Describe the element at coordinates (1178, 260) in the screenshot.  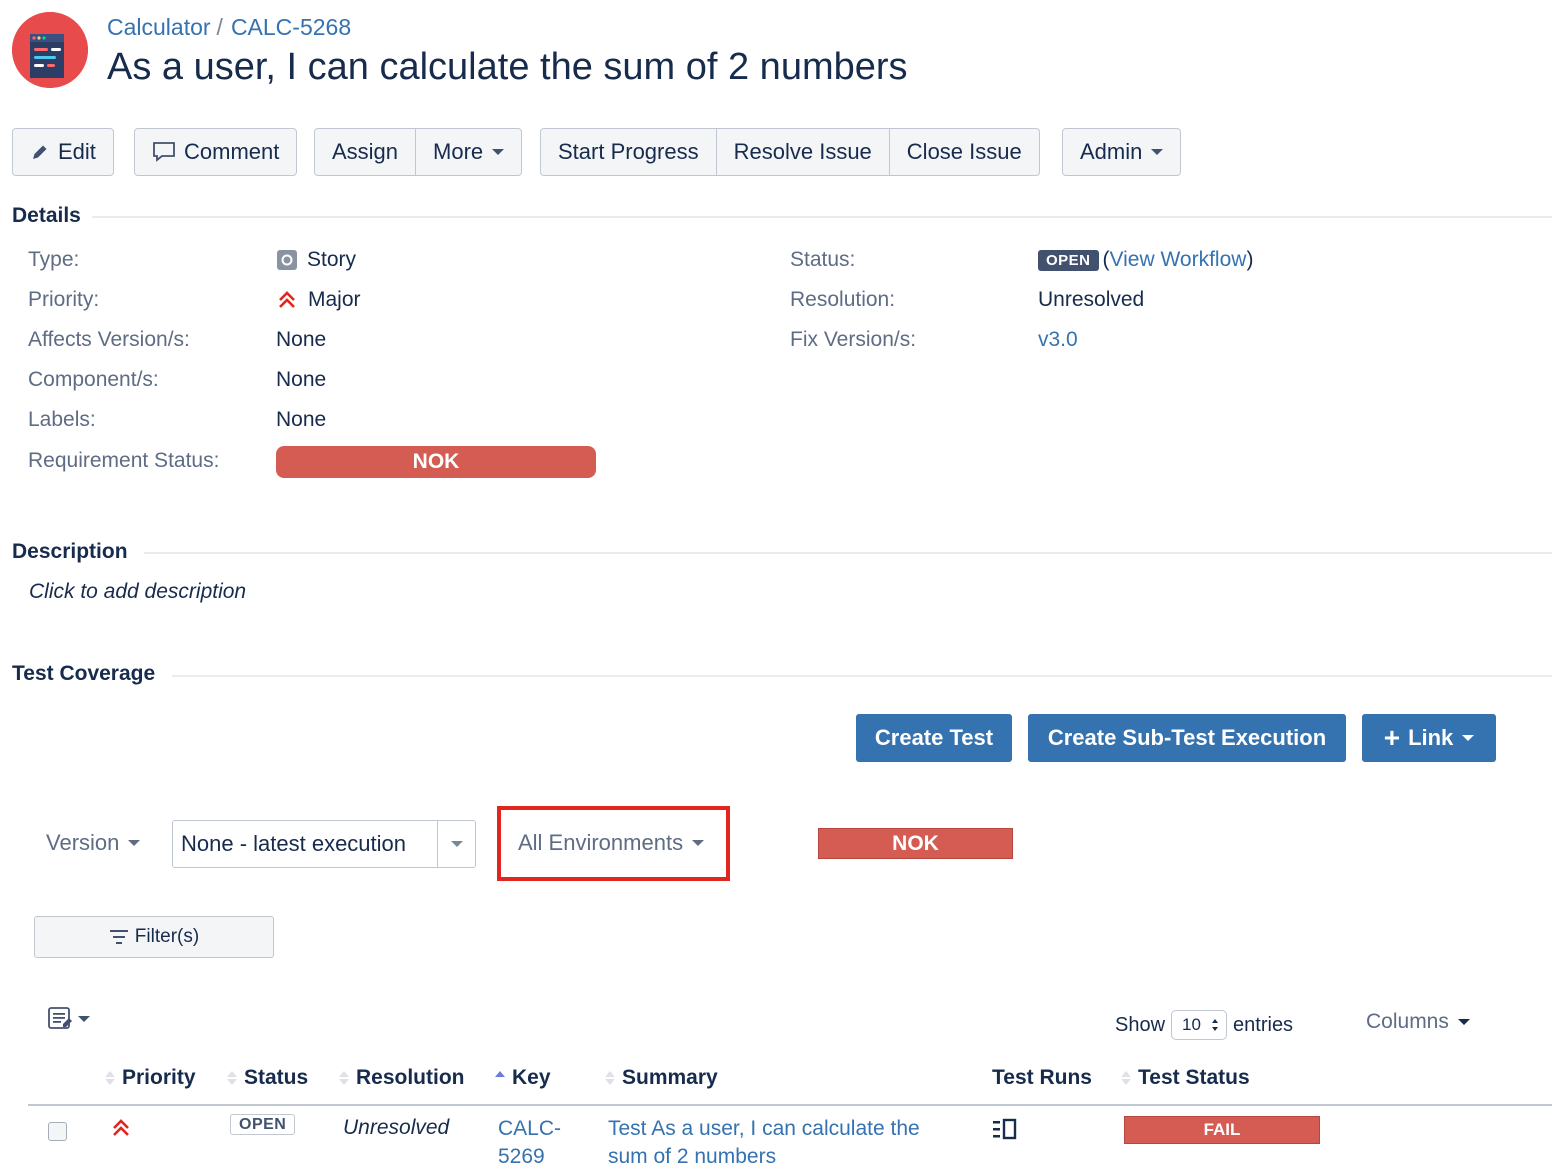
I see `view-workflow-link: View Workflow` at that location.